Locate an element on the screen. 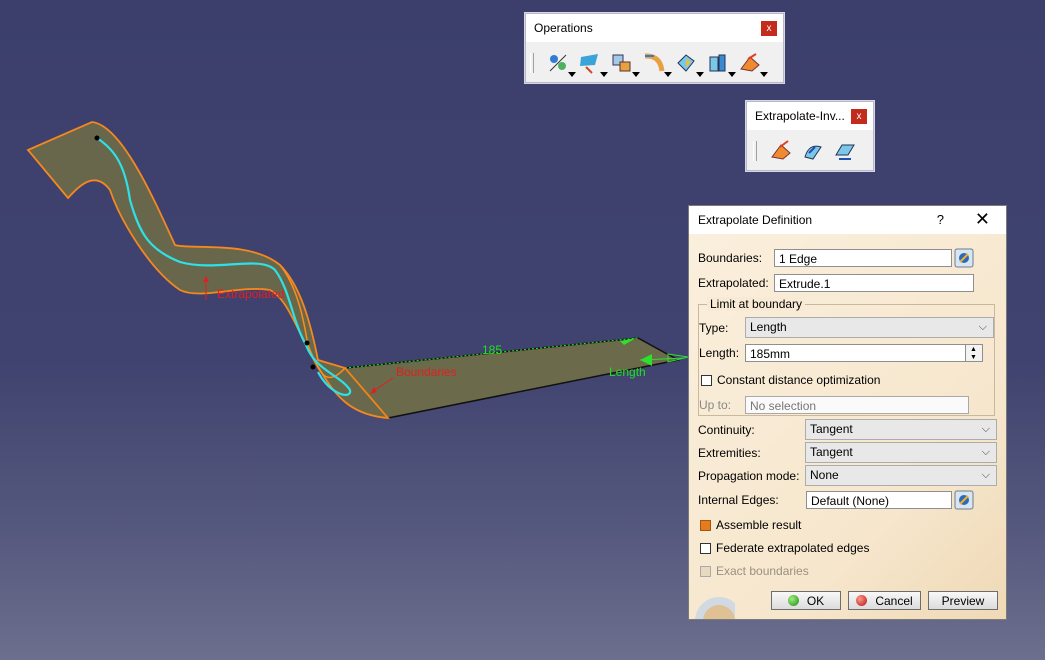 The width and height of the screenshot is (1045, 660). preview-button-label: Preview is located at coordinates (963, 600).